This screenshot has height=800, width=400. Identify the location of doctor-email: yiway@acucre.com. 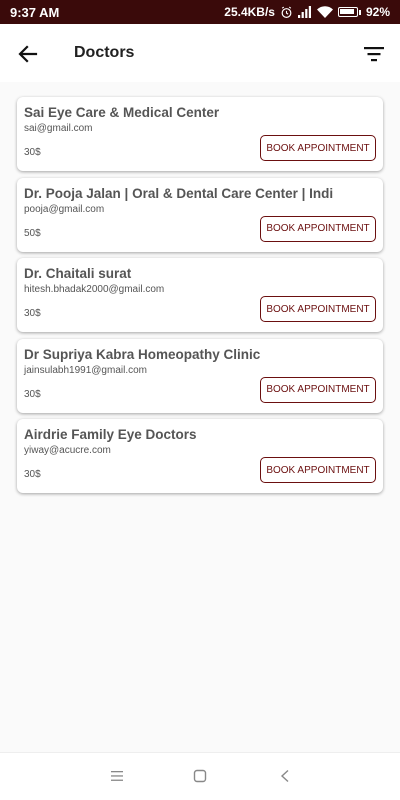
(67, 450).